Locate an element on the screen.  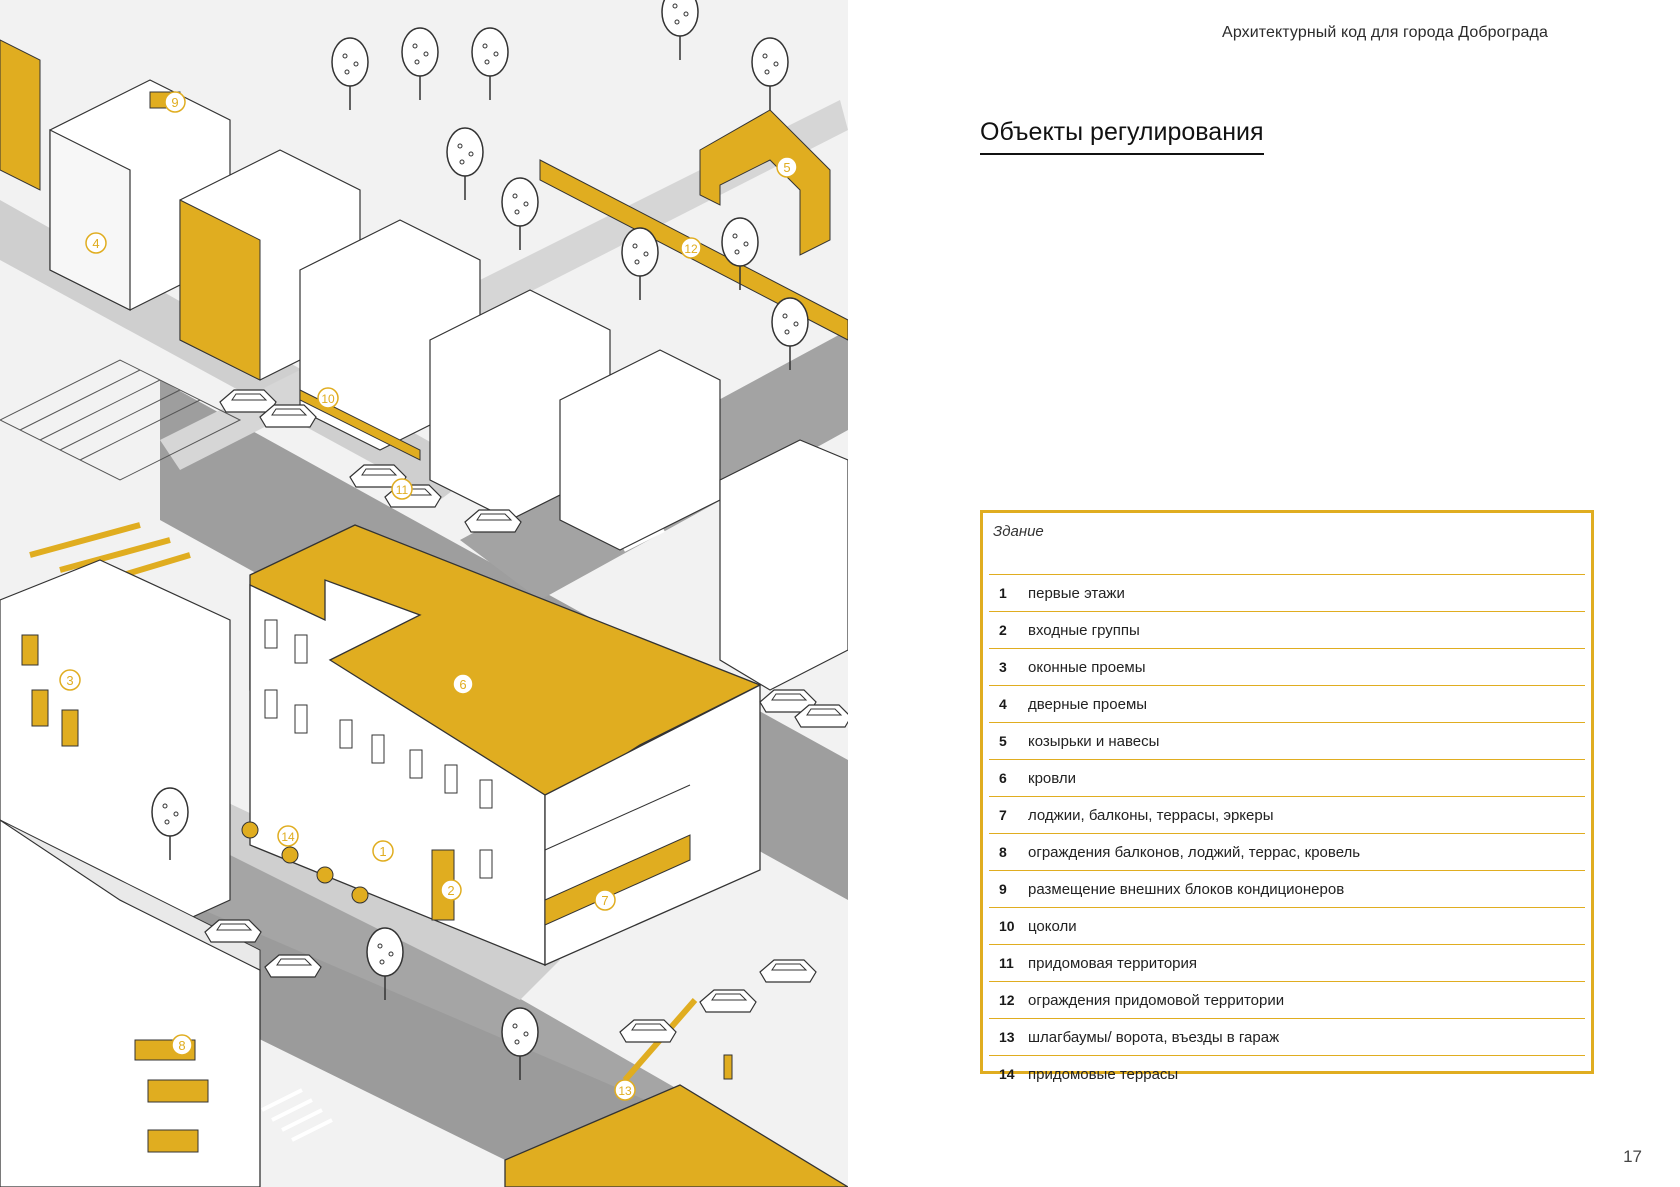
marker-10: 10 is located at coordinates (328, 398).